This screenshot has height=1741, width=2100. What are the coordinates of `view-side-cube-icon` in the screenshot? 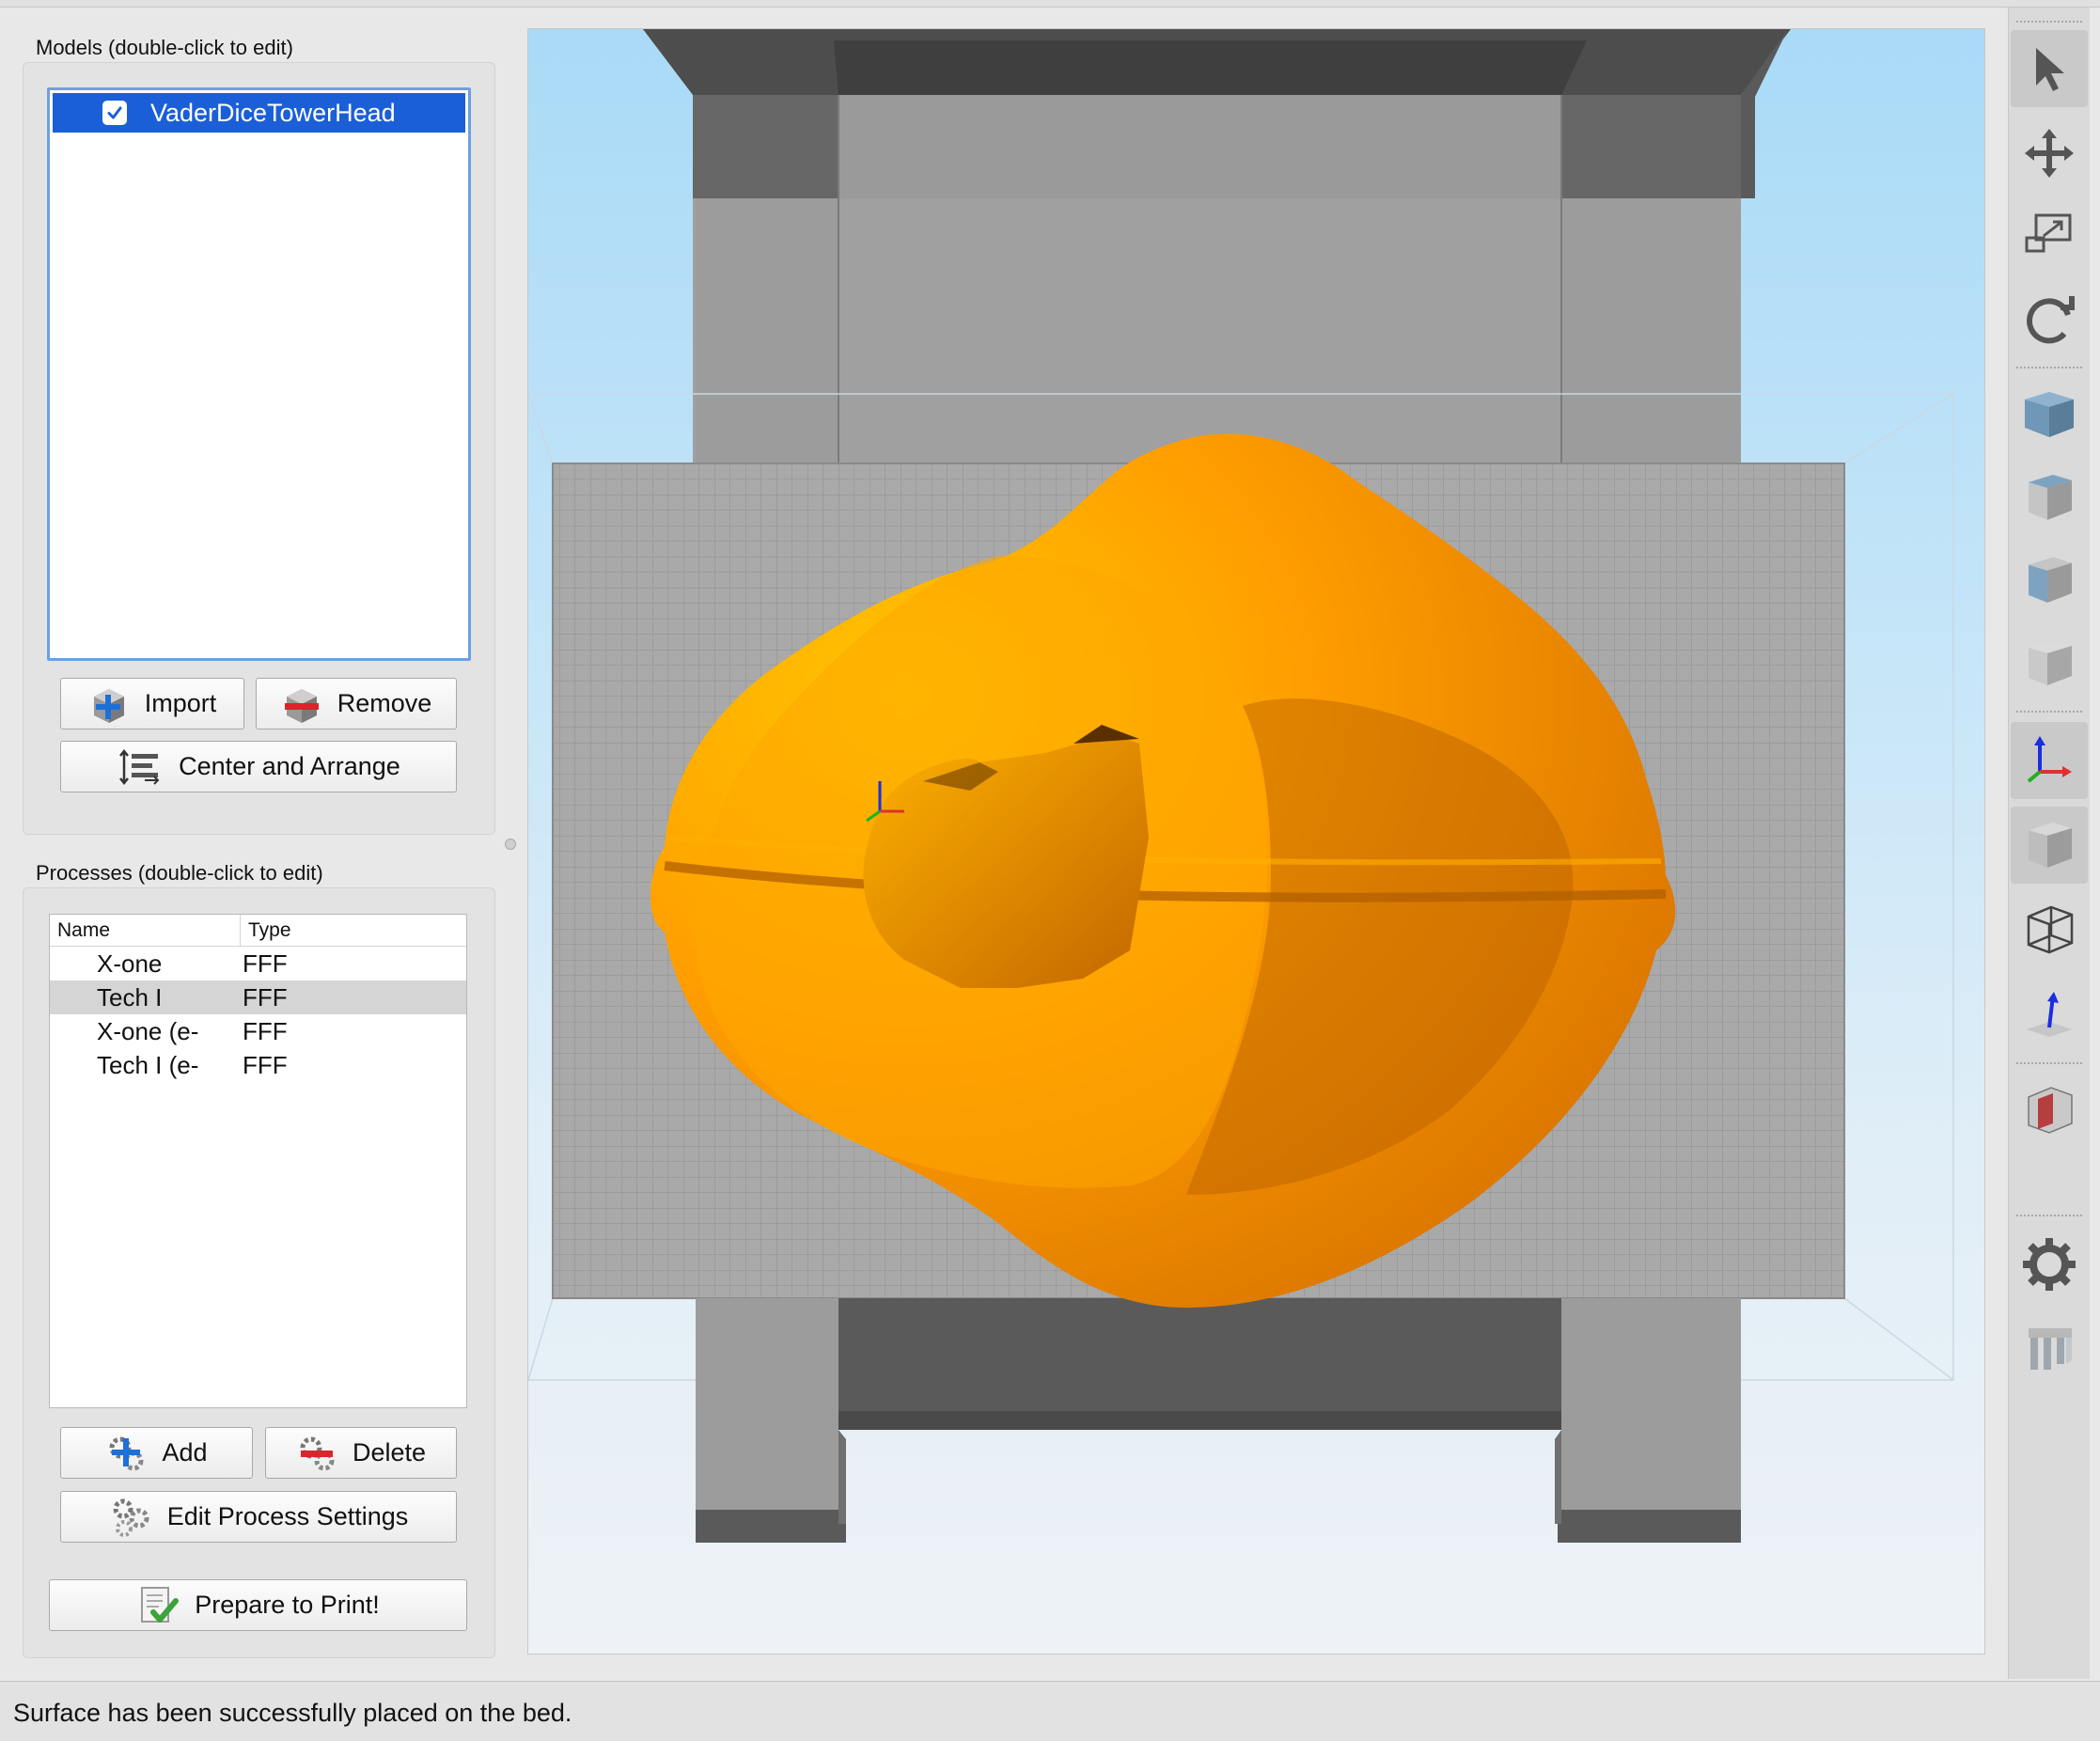 It's located at (2049, 662).